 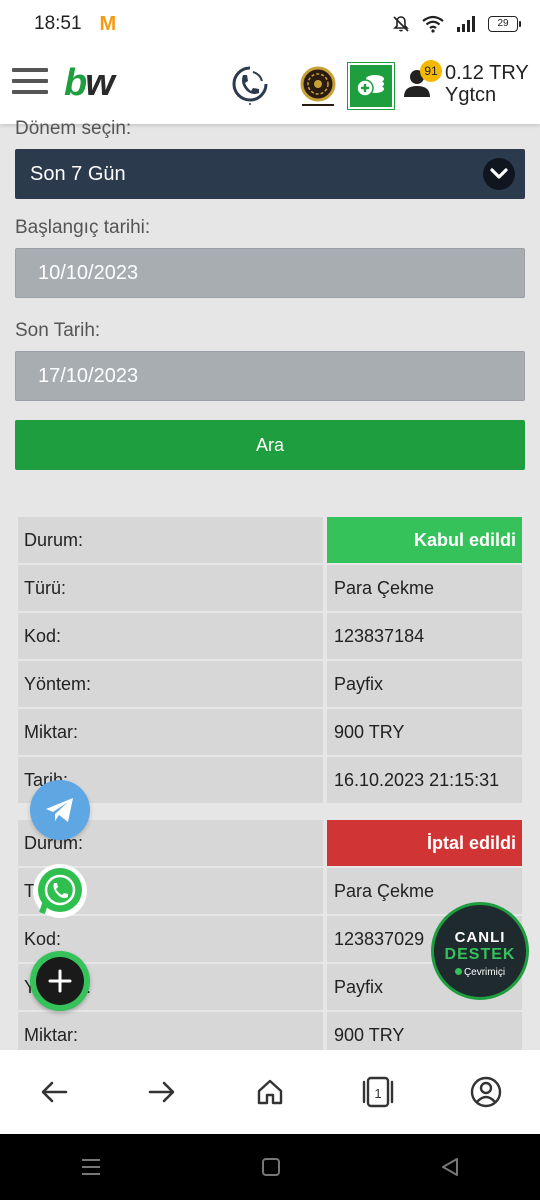 I want to click on method-value: Payfix, so click(x=424, y=684).